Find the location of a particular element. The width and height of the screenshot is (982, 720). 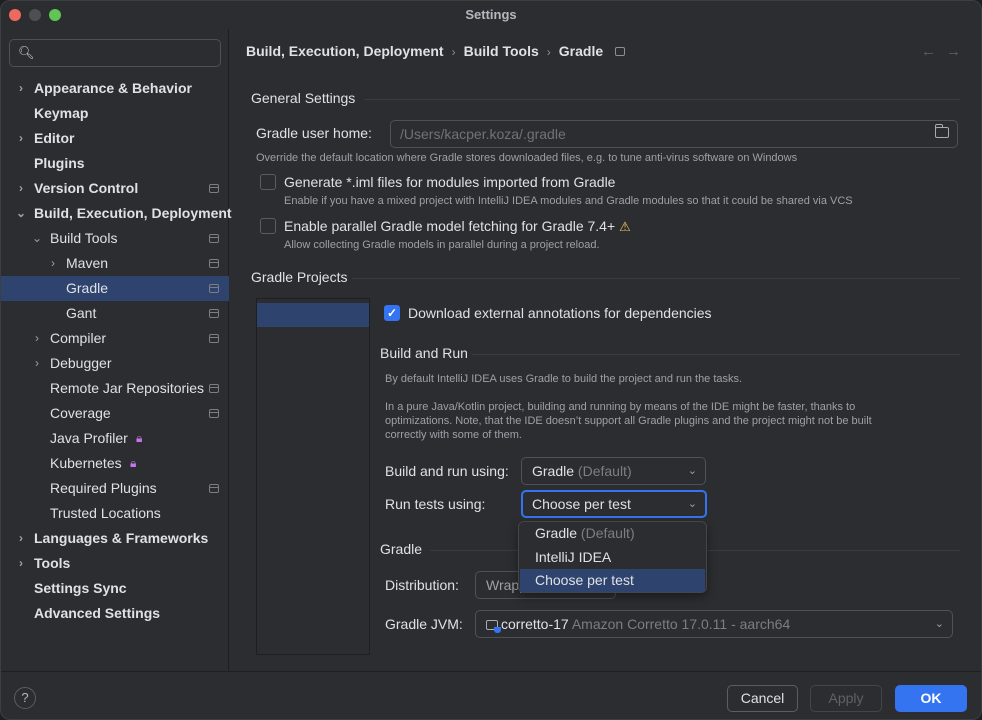

sidebar-item: ⌄ Build, Execution, Deployment is located at coordinates (116, 213).